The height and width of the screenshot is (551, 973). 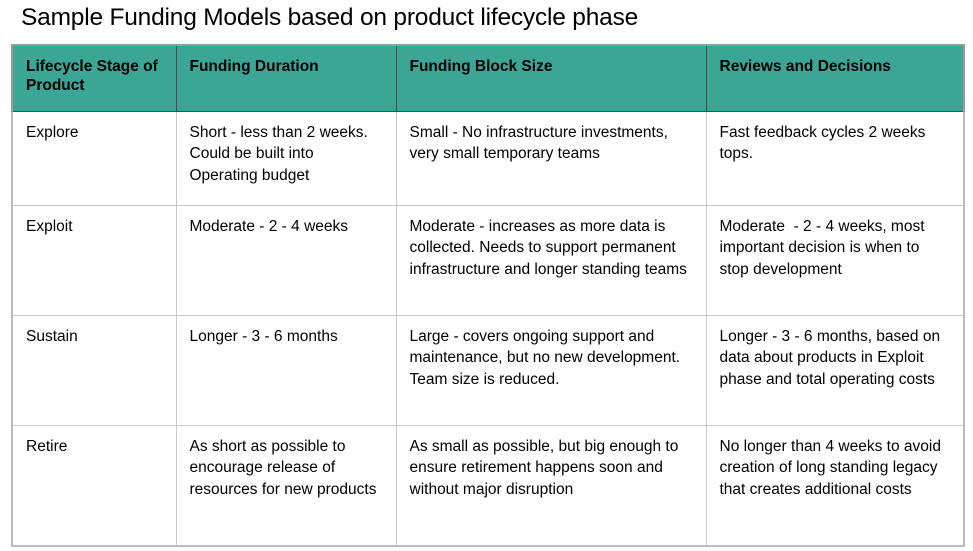 I want to click on column-header-reviews-and-decisions: Reviews and Decisions, so click(x=835, y=78).